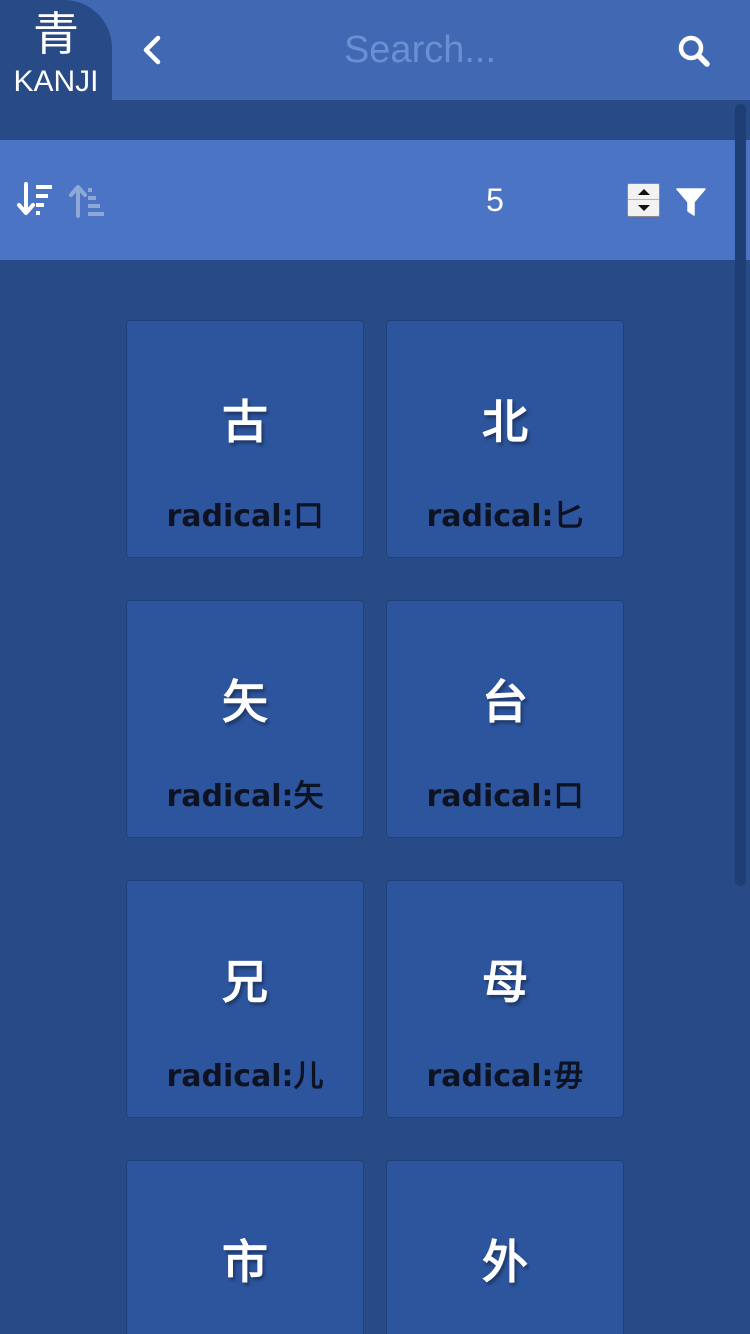 This screenshot has width=750, height=1334. I want to click on scrollbar, so click(740, 495).